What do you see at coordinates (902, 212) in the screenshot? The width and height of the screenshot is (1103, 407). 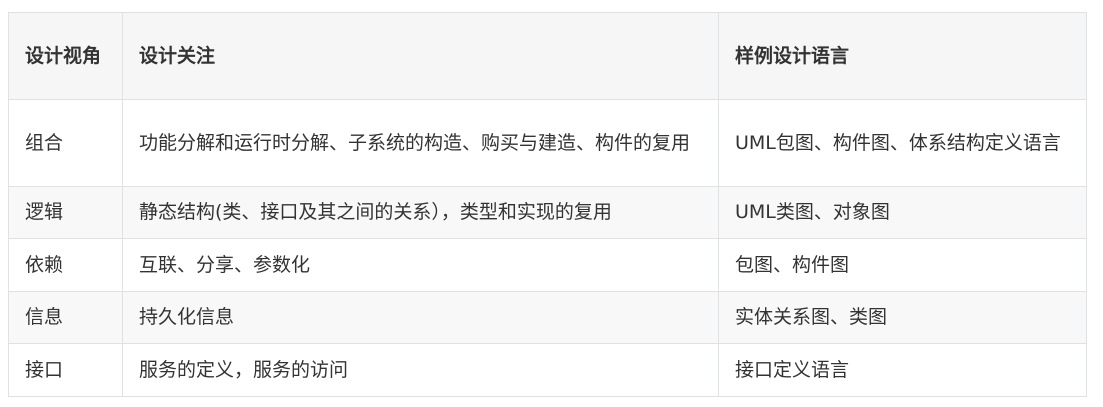 I see `cell-language: UML类图、对象图` at bounding box center [902, 212].